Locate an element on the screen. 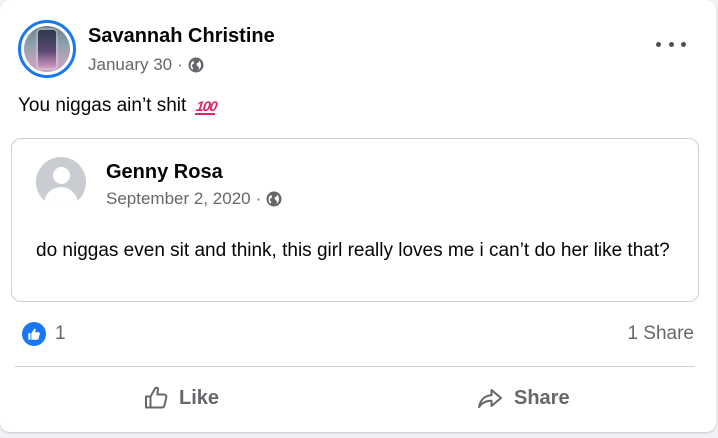  shared-post-date: September 2, 2020 is located at coordinates (178, 199).